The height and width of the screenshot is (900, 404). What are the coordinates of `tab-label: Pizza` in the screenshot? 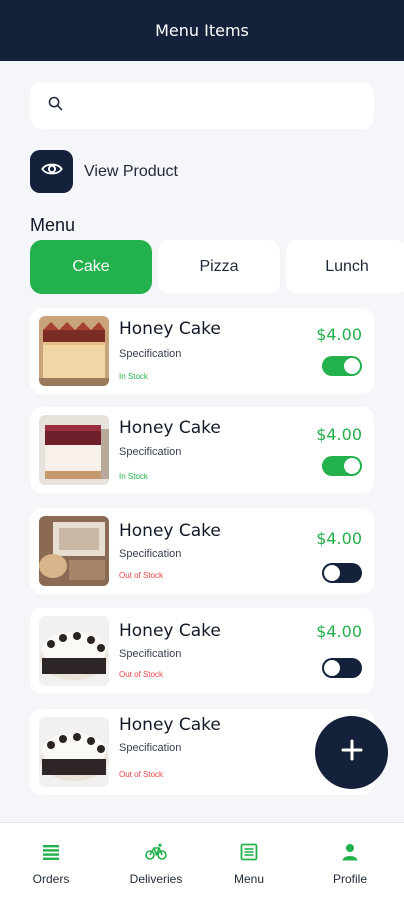 It's located at (219, 266).